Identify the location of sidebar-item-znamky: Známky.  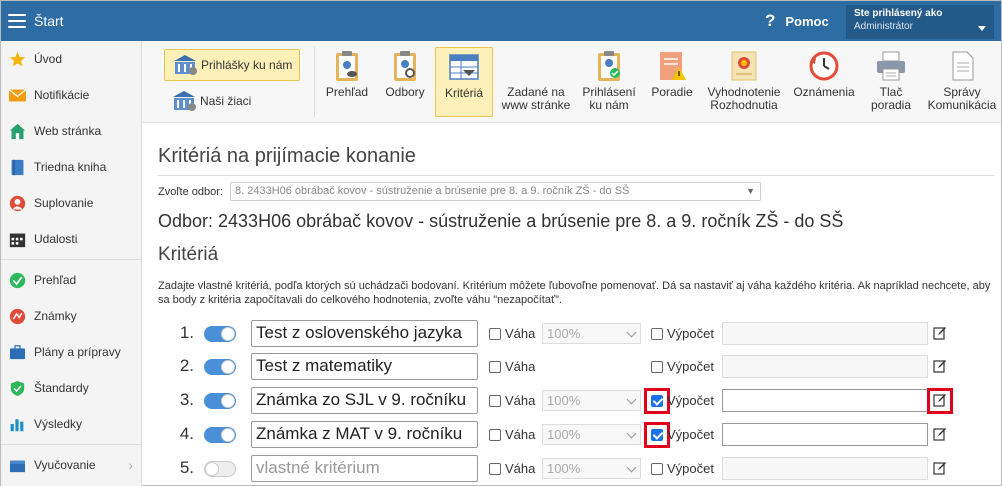
(71, 316).